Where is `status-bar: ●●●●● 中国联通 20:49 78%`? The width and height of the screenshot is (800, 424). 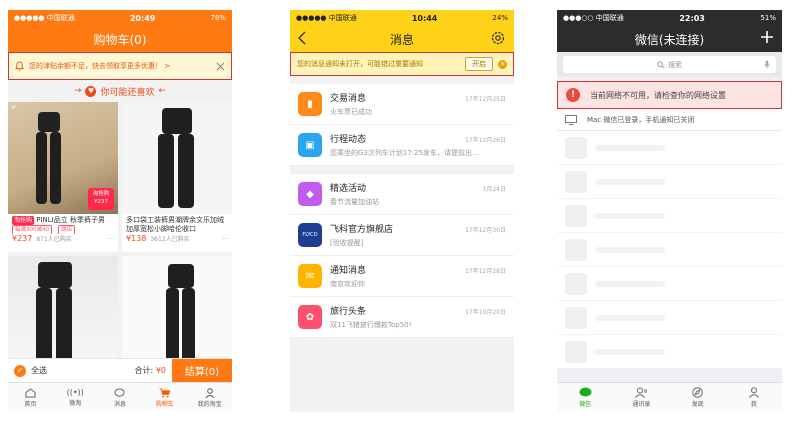
status-bar: ●●●●● 中国联通 20:49 78% is located at coordinates (120, 18).